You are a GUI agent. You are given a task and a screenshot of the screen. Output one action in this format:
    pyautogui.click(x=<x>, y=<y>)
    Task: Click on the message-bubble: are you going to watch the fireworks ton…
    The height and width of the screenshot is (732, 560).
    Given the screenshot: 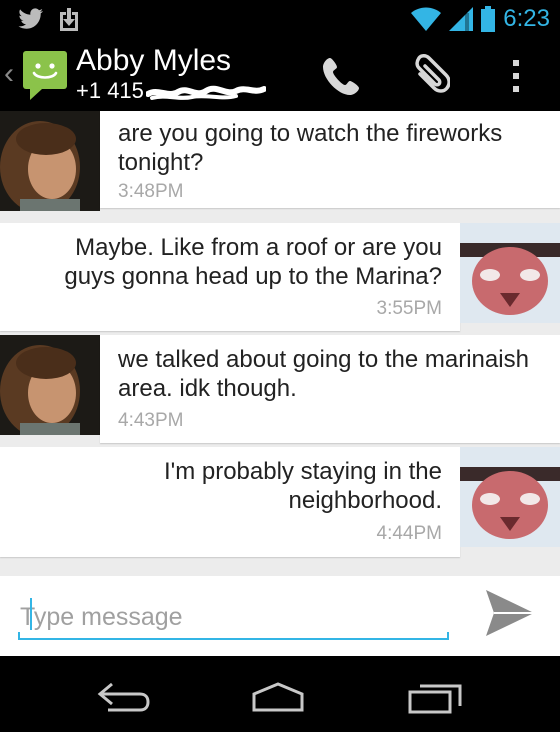 What is the action you would take?
    pyautogui.click(x=330, y=159)
    